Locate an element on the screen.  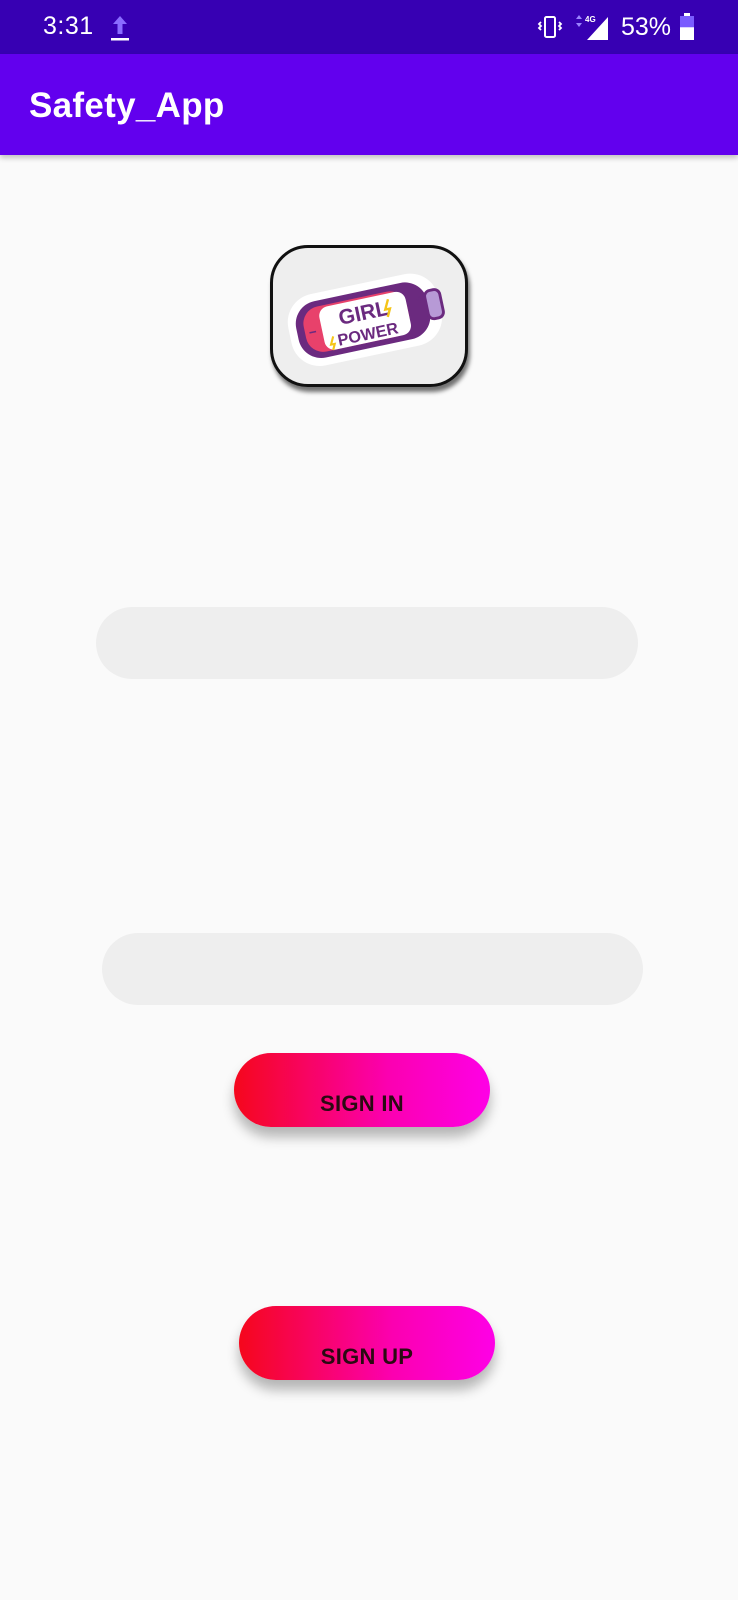
sign-in-button: SIGN IN is located at coordinates (362, 1090).